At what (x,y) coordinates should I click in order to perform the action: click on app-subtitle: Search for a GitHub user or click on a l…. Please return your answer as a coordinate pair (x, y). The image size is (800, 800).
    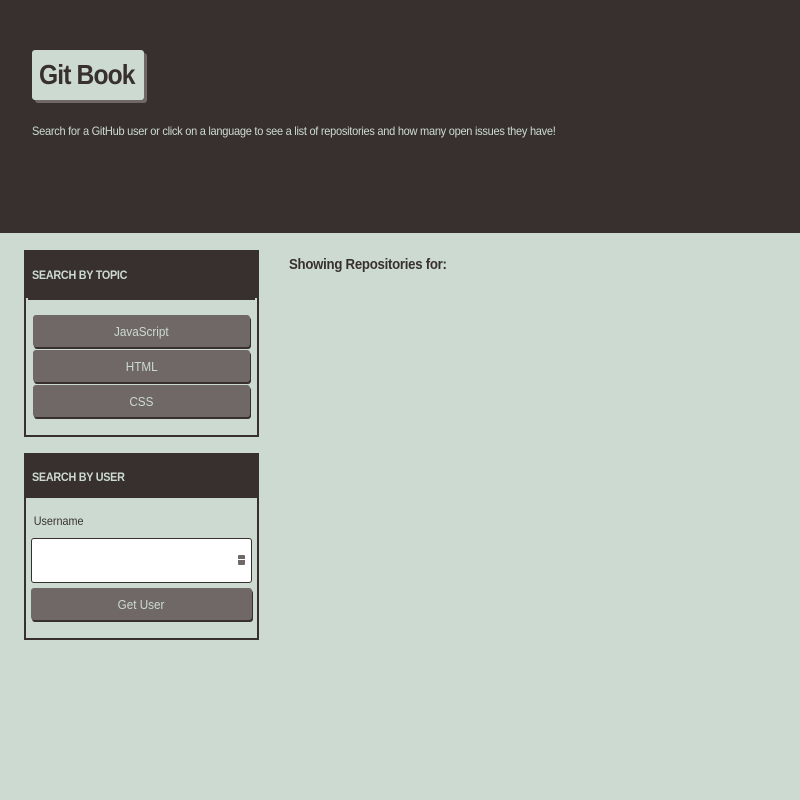
    Looking at the image, I should click on (294, 131).